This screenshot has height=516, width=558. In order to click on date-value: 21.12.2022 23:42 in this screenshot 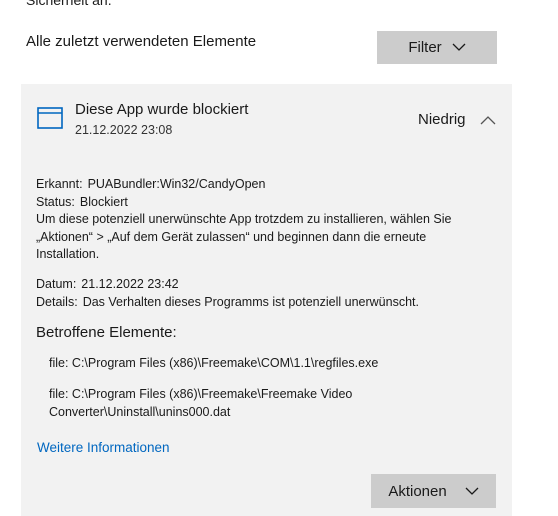, I will do `click(130, 284)`.